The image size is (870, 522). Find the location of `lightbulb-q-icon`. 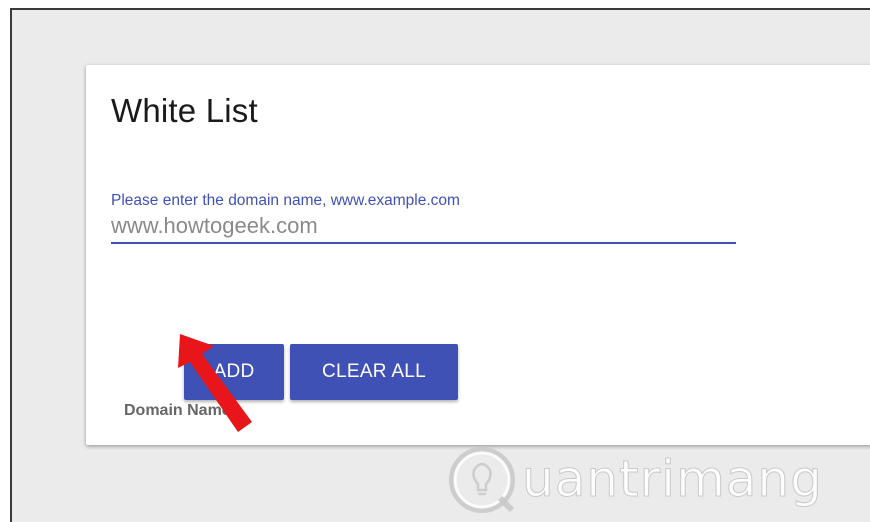

lightbulb-q-icon is located at coordinates (482, 480).